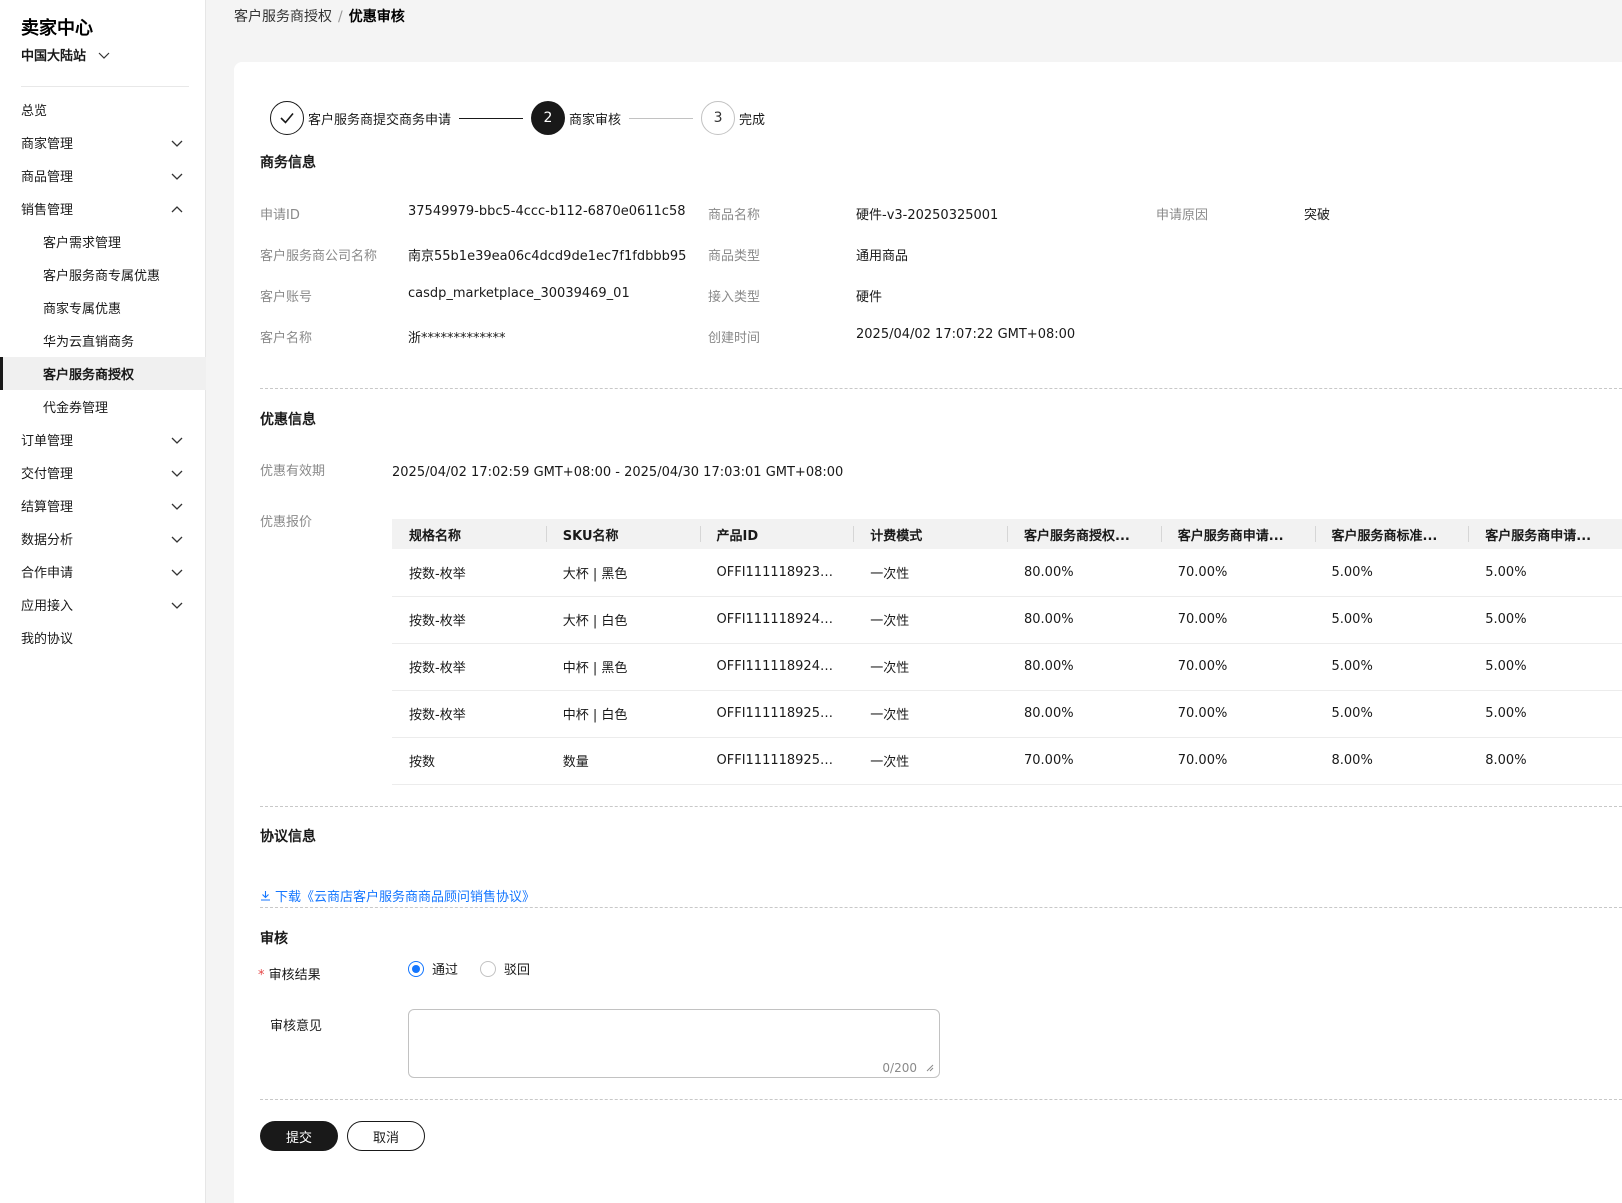 The image size is (1622, 1203). I want to click on breadcrumb: 客户服务商授权 / 优惠审核, so click(319, 16).